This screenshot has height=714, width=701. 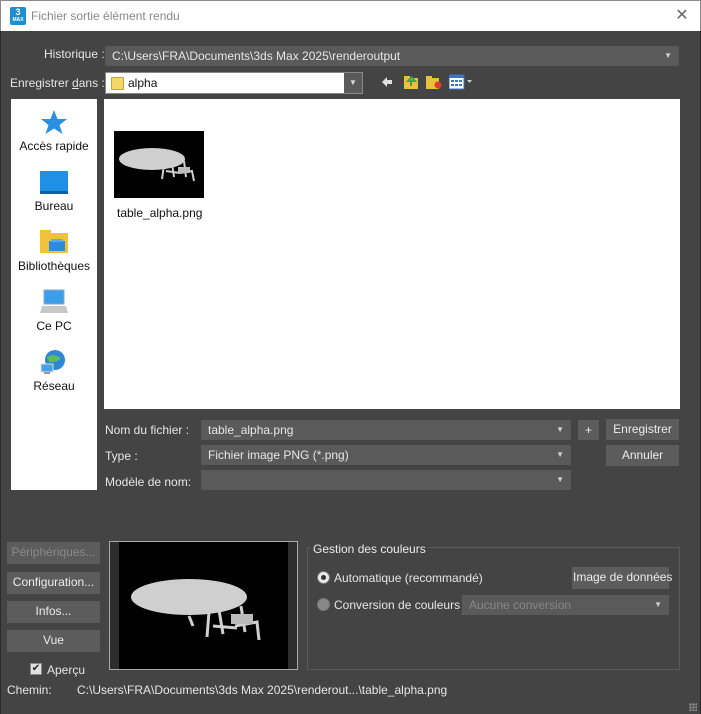 What do you see at coordinates (520, 605) in the screenshot?
I see `conversion-value: Aucune conversion` at bounding box center [520, 605].